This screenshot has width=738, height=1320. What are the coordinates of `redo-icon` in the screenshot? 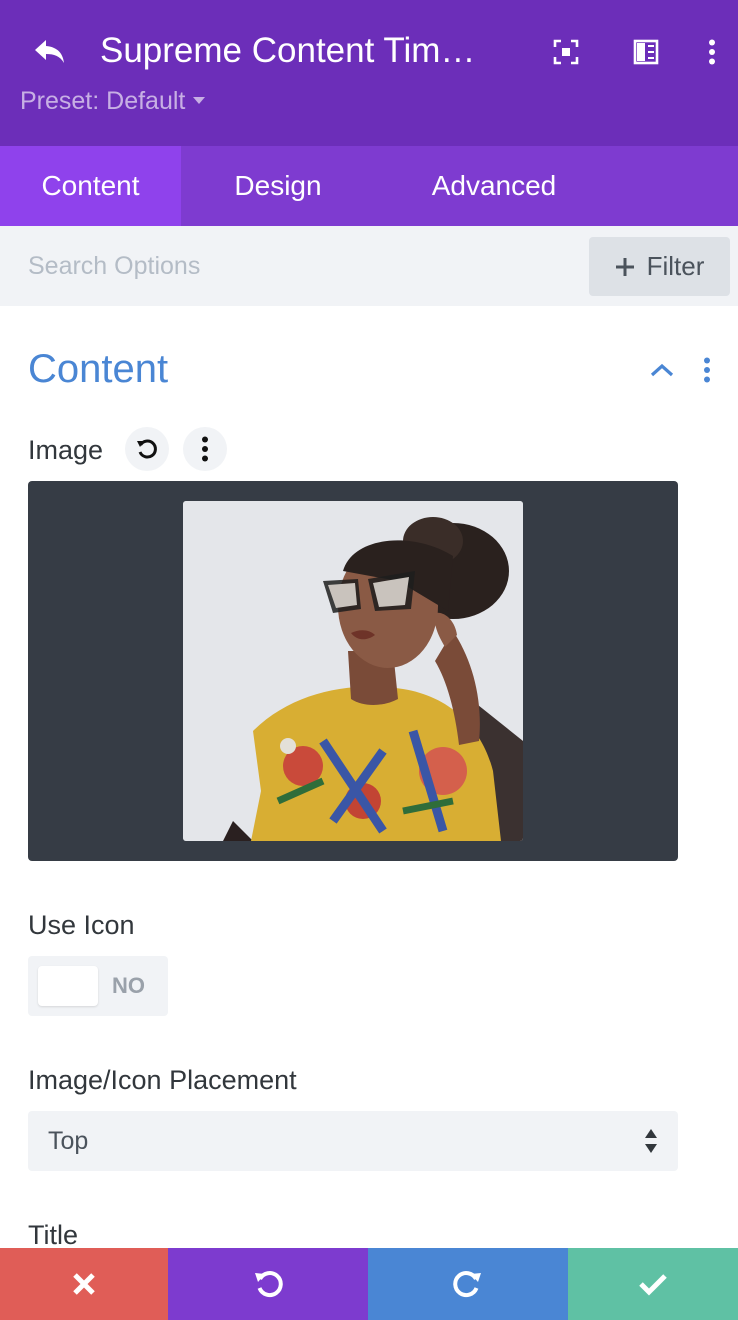 It's located at (467, 1284).